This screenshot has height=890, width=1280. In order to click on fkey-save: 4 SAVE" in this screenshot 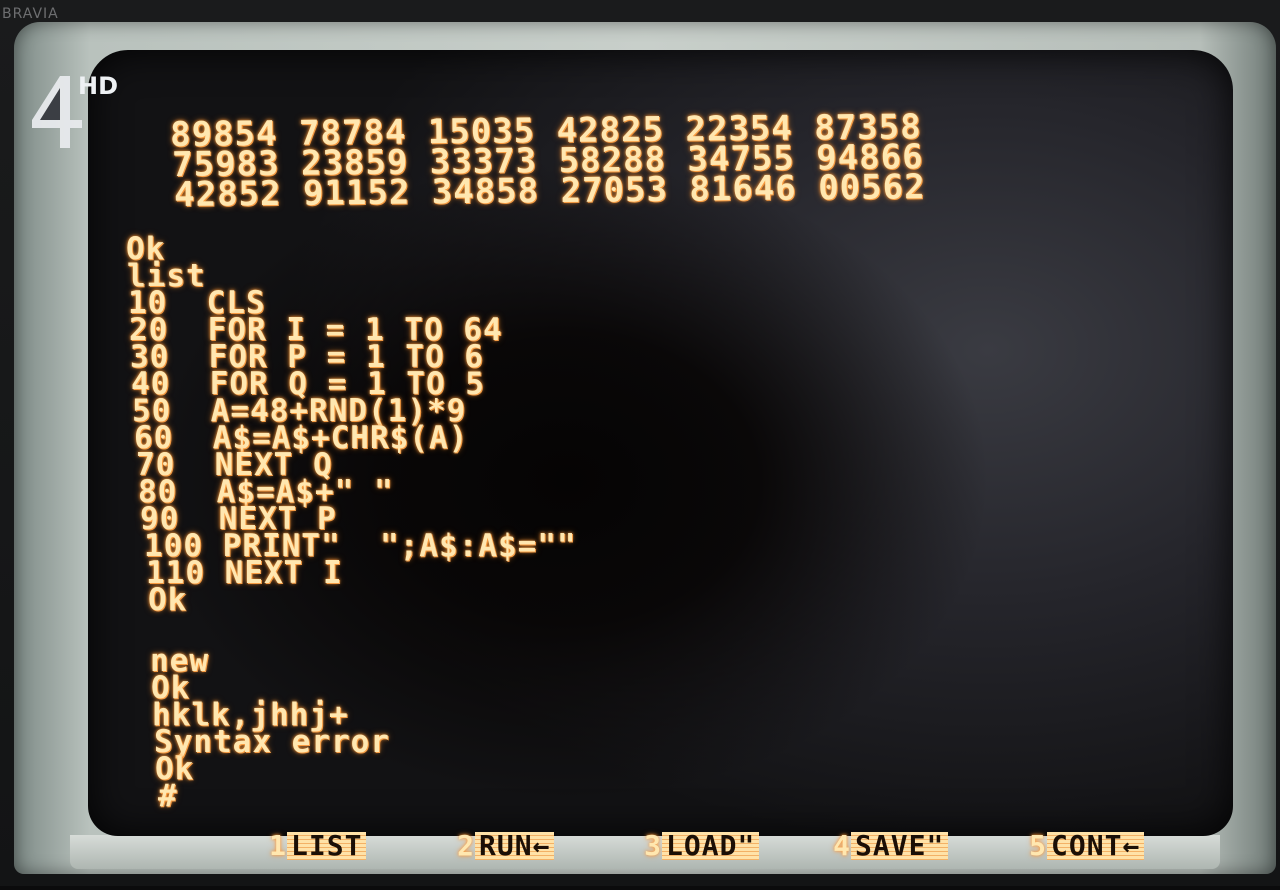, I will do `click(837, 832)`.